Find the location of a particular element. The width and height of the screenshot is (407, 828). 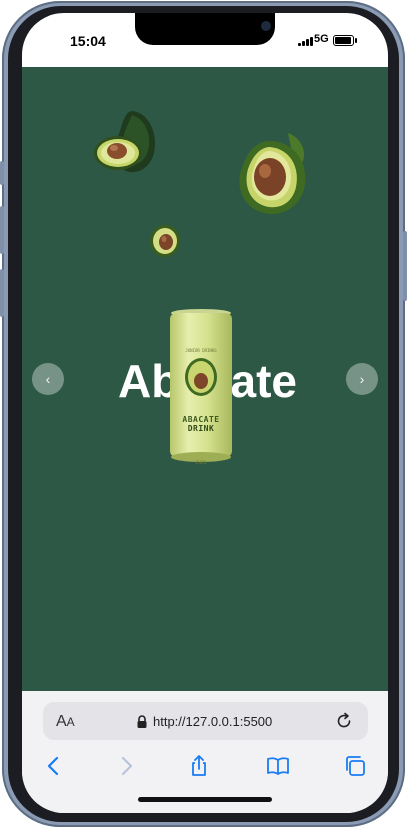

battery-level is located at coordinates (343, 40).